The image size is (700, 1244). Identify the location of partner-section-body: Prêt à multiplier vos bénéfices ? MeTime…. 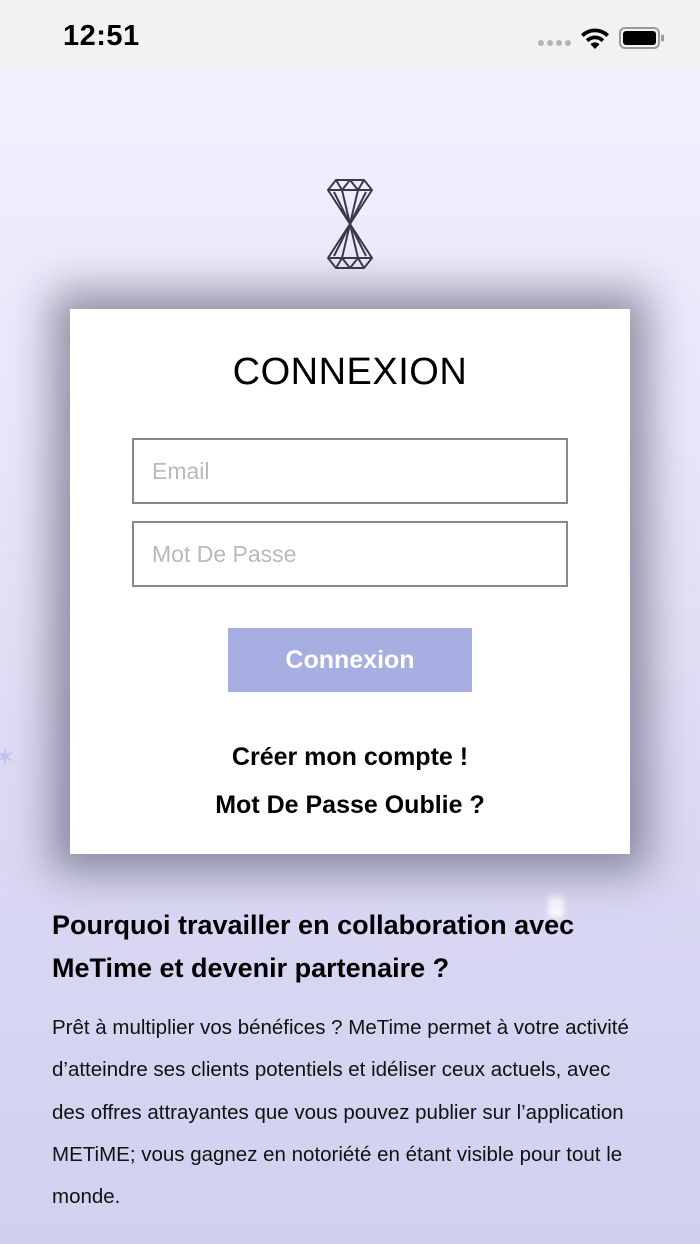
(340, 1112).